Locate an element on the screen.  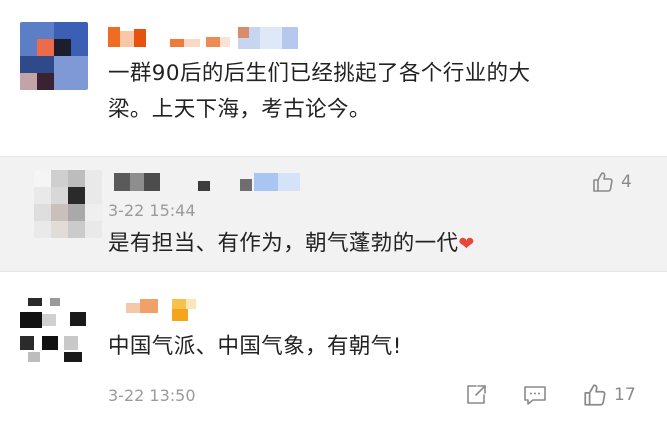
share-icon is located at coordinates (476, 394).